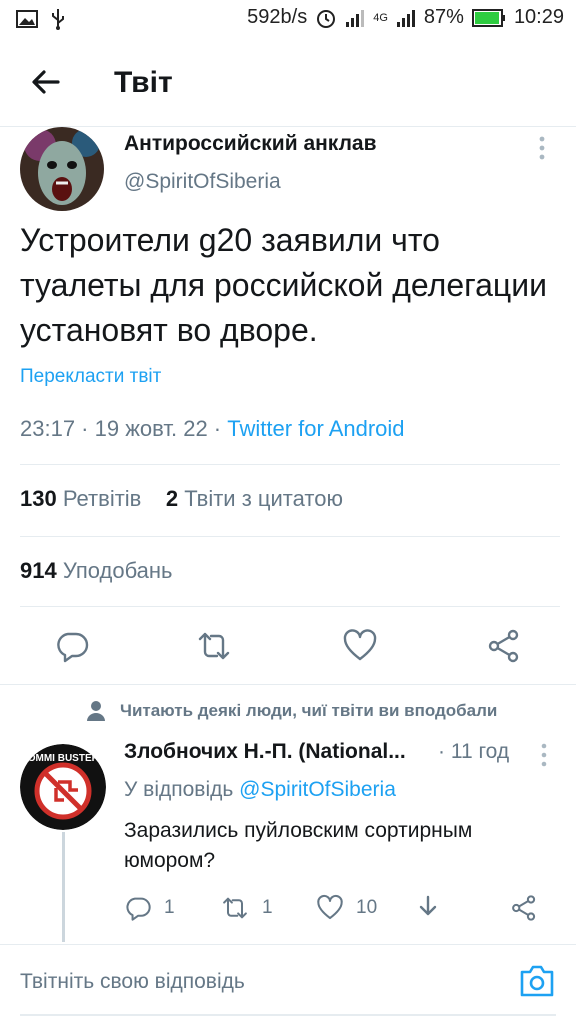  I want to click on replying-to: У відповідь @SpiritOfSiberia, so click(260, 790).